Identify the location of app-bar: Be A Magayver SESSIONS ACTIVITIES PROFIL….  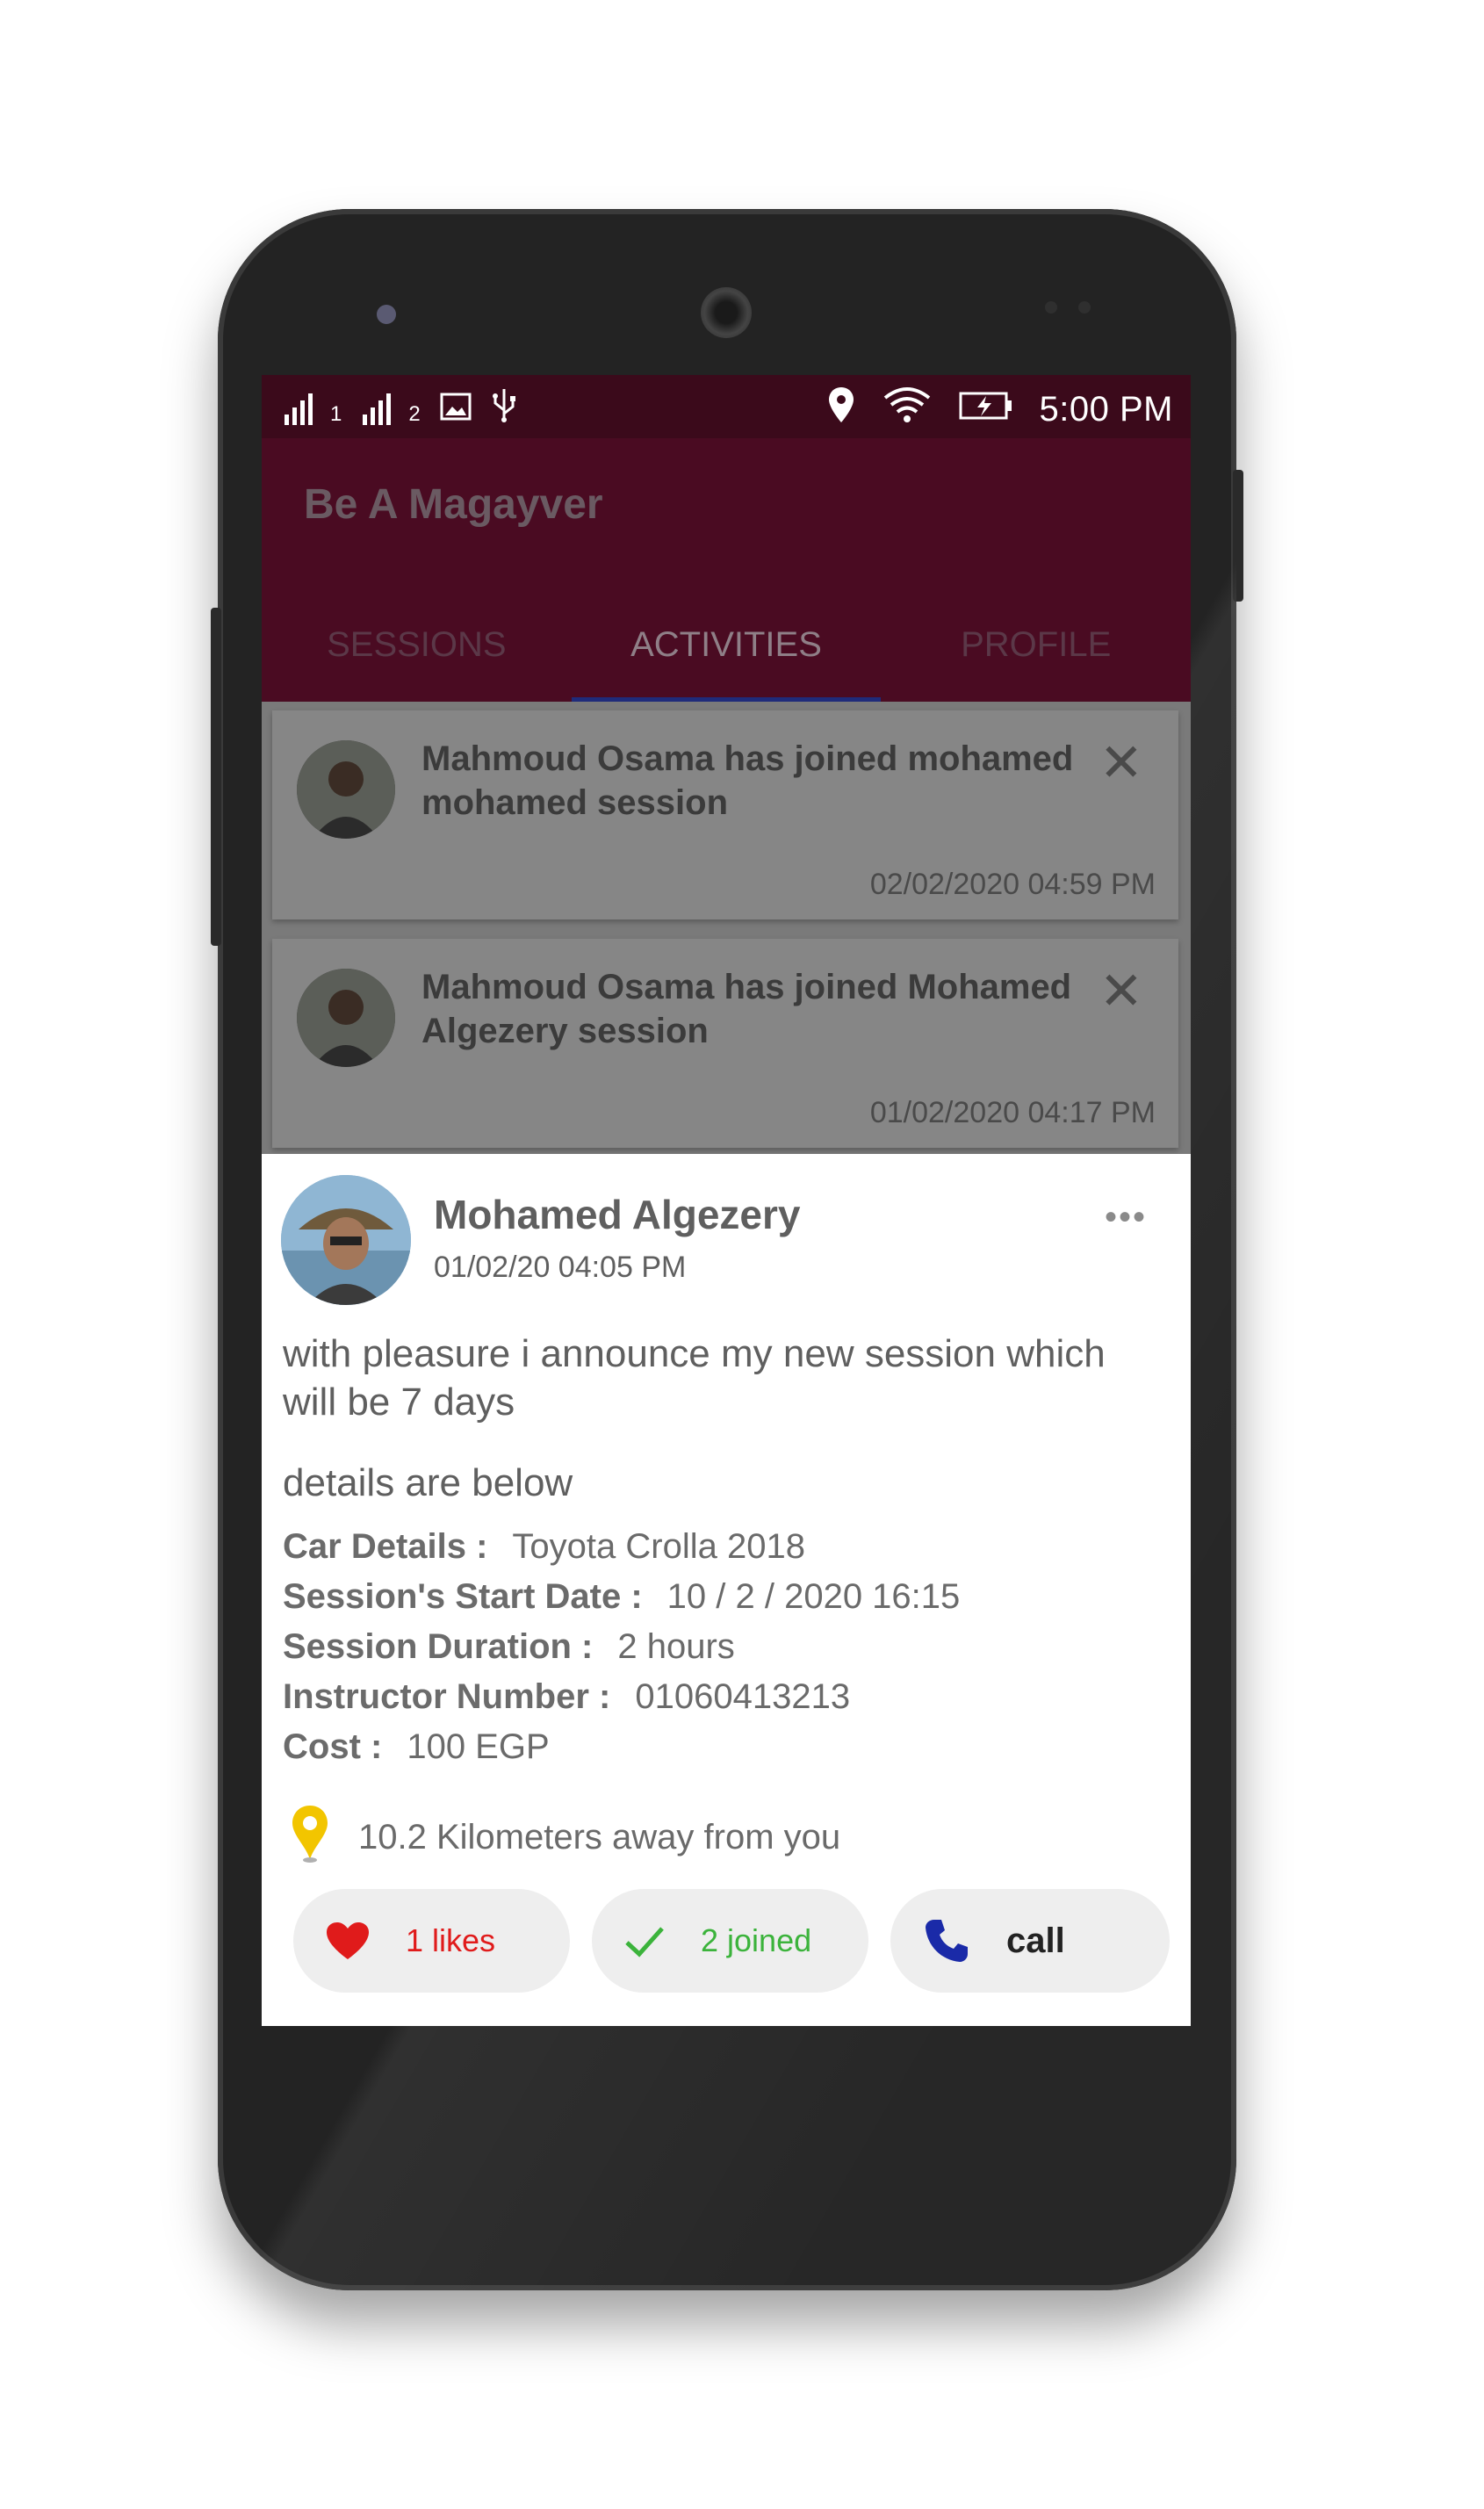
(726, 570).